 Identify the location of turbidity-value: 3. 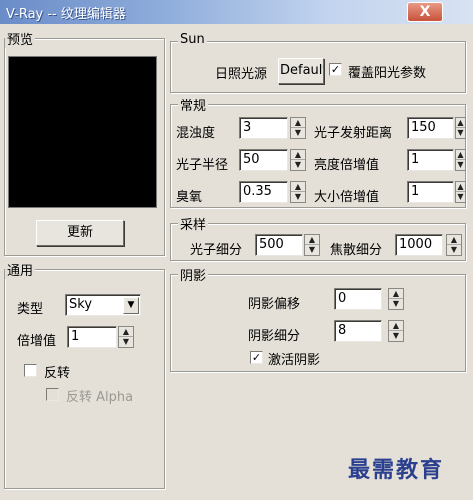
(247, 127).